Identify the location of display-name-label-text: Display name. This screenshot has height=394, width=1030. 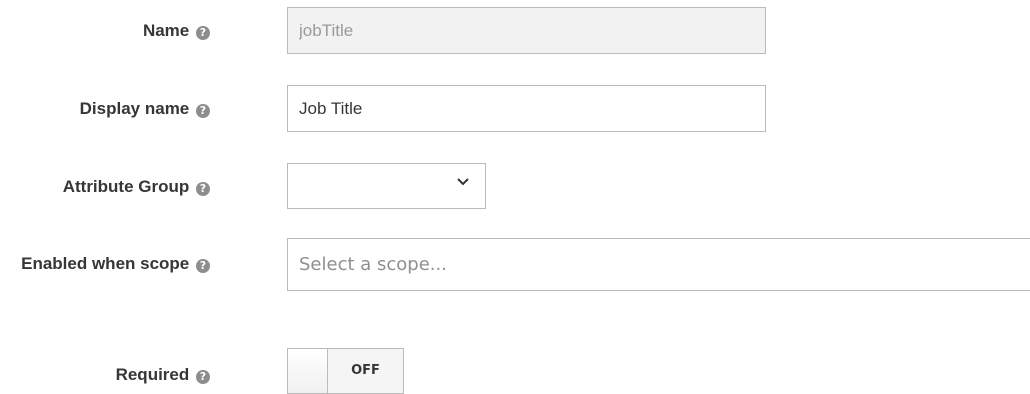
(134, 108).